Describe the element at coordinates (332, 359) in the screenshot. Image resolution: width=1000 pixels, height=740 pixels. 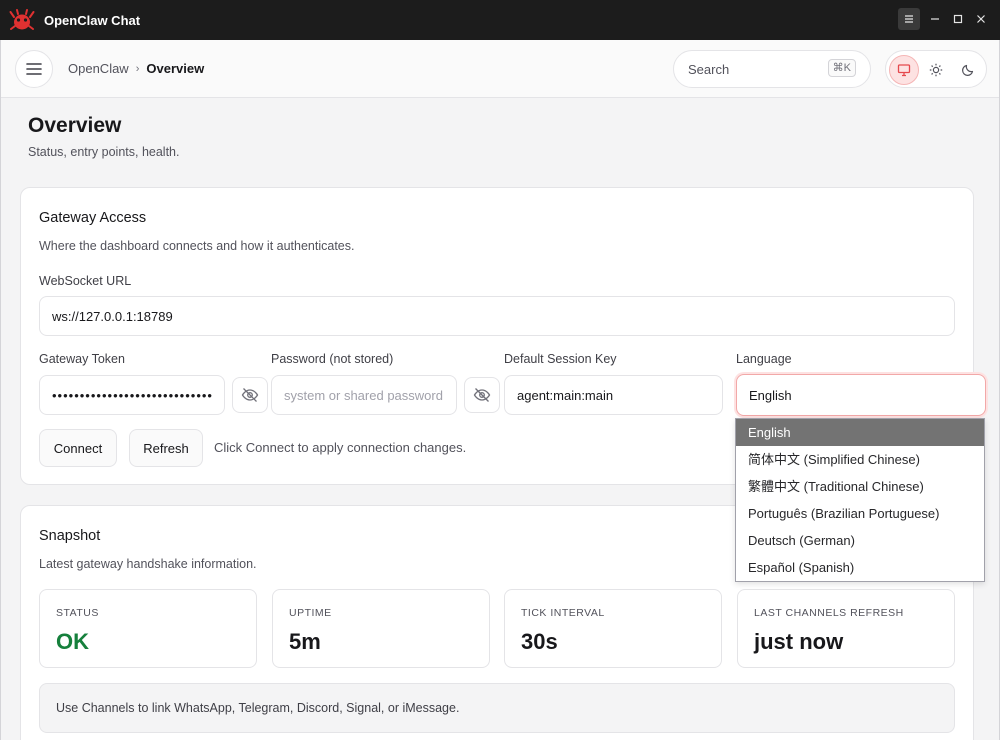
I see `password-label: Password (not stored)` at that location.